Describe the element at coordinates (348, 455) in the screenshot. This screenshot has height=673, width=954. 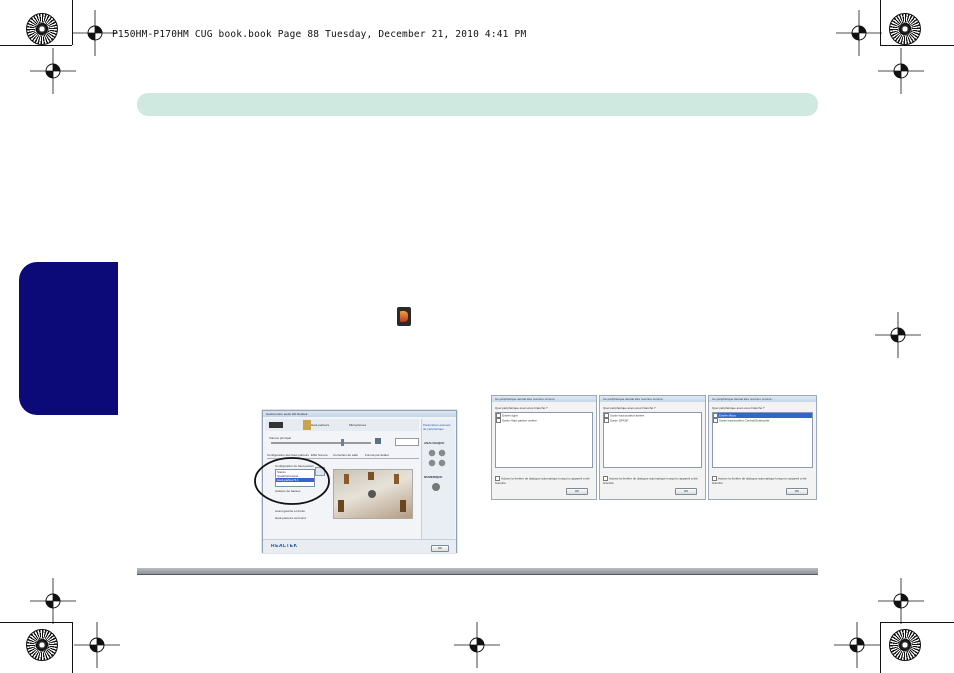
I see `sub-tab-room-correction: Correction de salle` at that location.